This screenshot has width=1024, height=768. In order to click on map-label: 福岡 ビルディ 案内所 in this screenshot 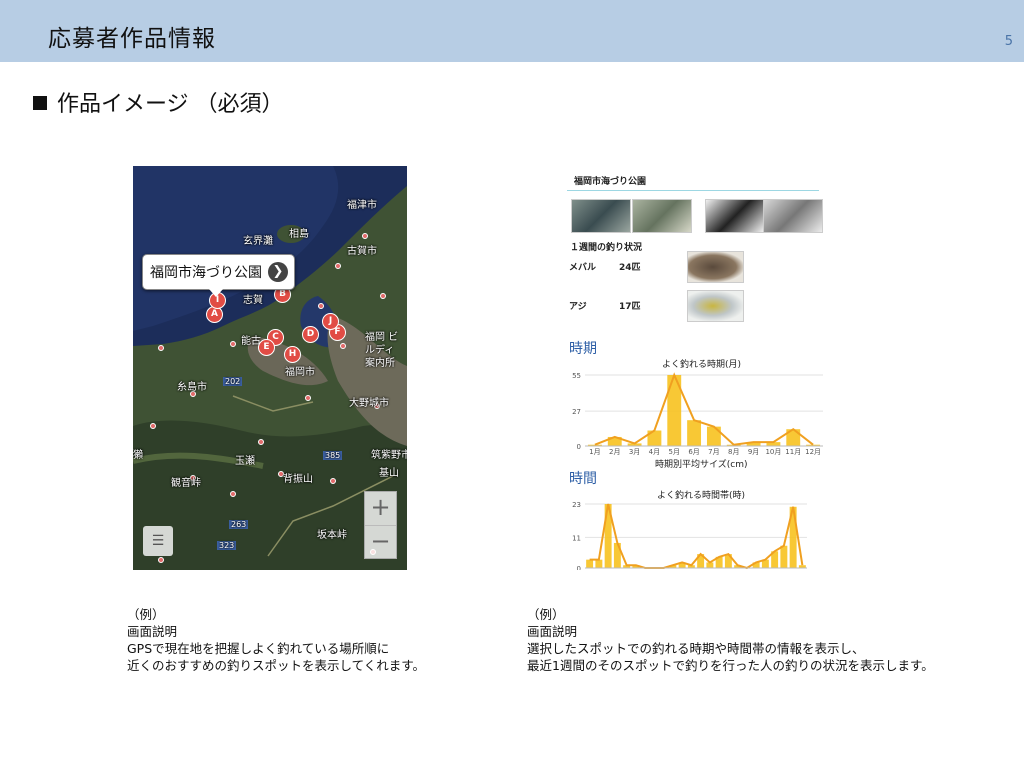, I will do `click(382, 350)`.